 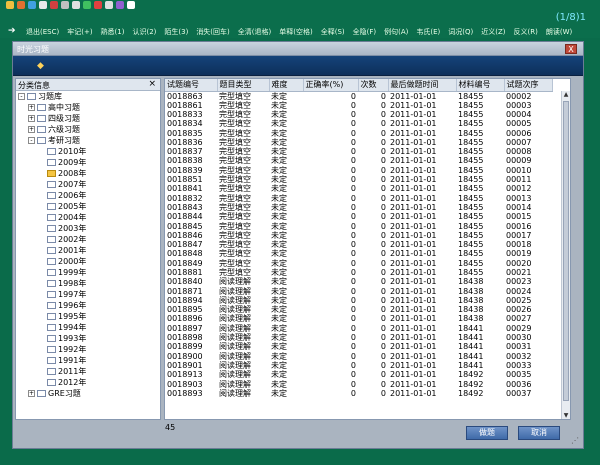 What do you see at coordinates (358, 374) in the screenshot?
I see `table-row: 0018913 阅读理解 未定 0 0 2011-01-01 18492 00035` at bounding box center [358, 374].